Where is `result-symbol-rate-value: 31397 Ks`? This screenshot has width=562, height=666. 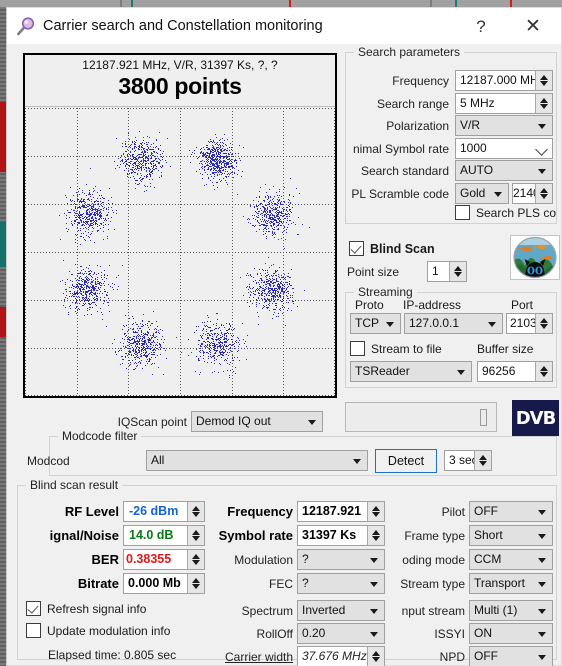
result-symbol-rate-value: 31397 Ks is located at coordinates (329, 535).